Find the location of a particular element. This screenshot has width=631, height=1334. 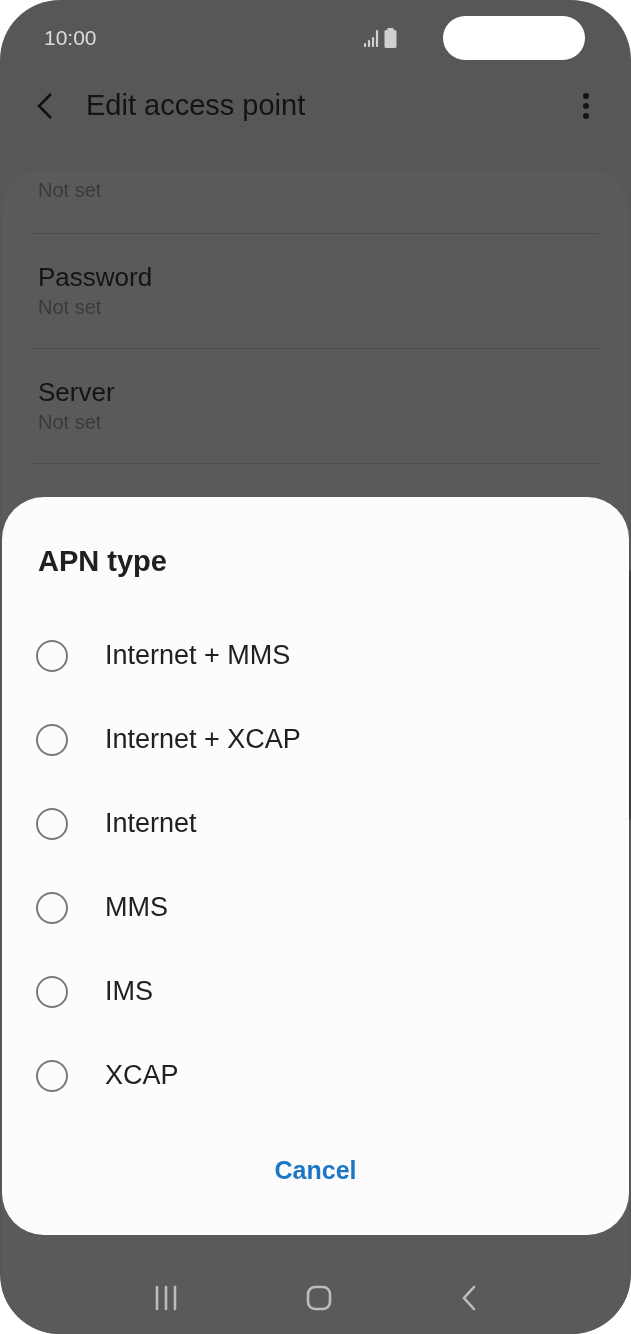

home-icon is located at coordinates (319, 1298).